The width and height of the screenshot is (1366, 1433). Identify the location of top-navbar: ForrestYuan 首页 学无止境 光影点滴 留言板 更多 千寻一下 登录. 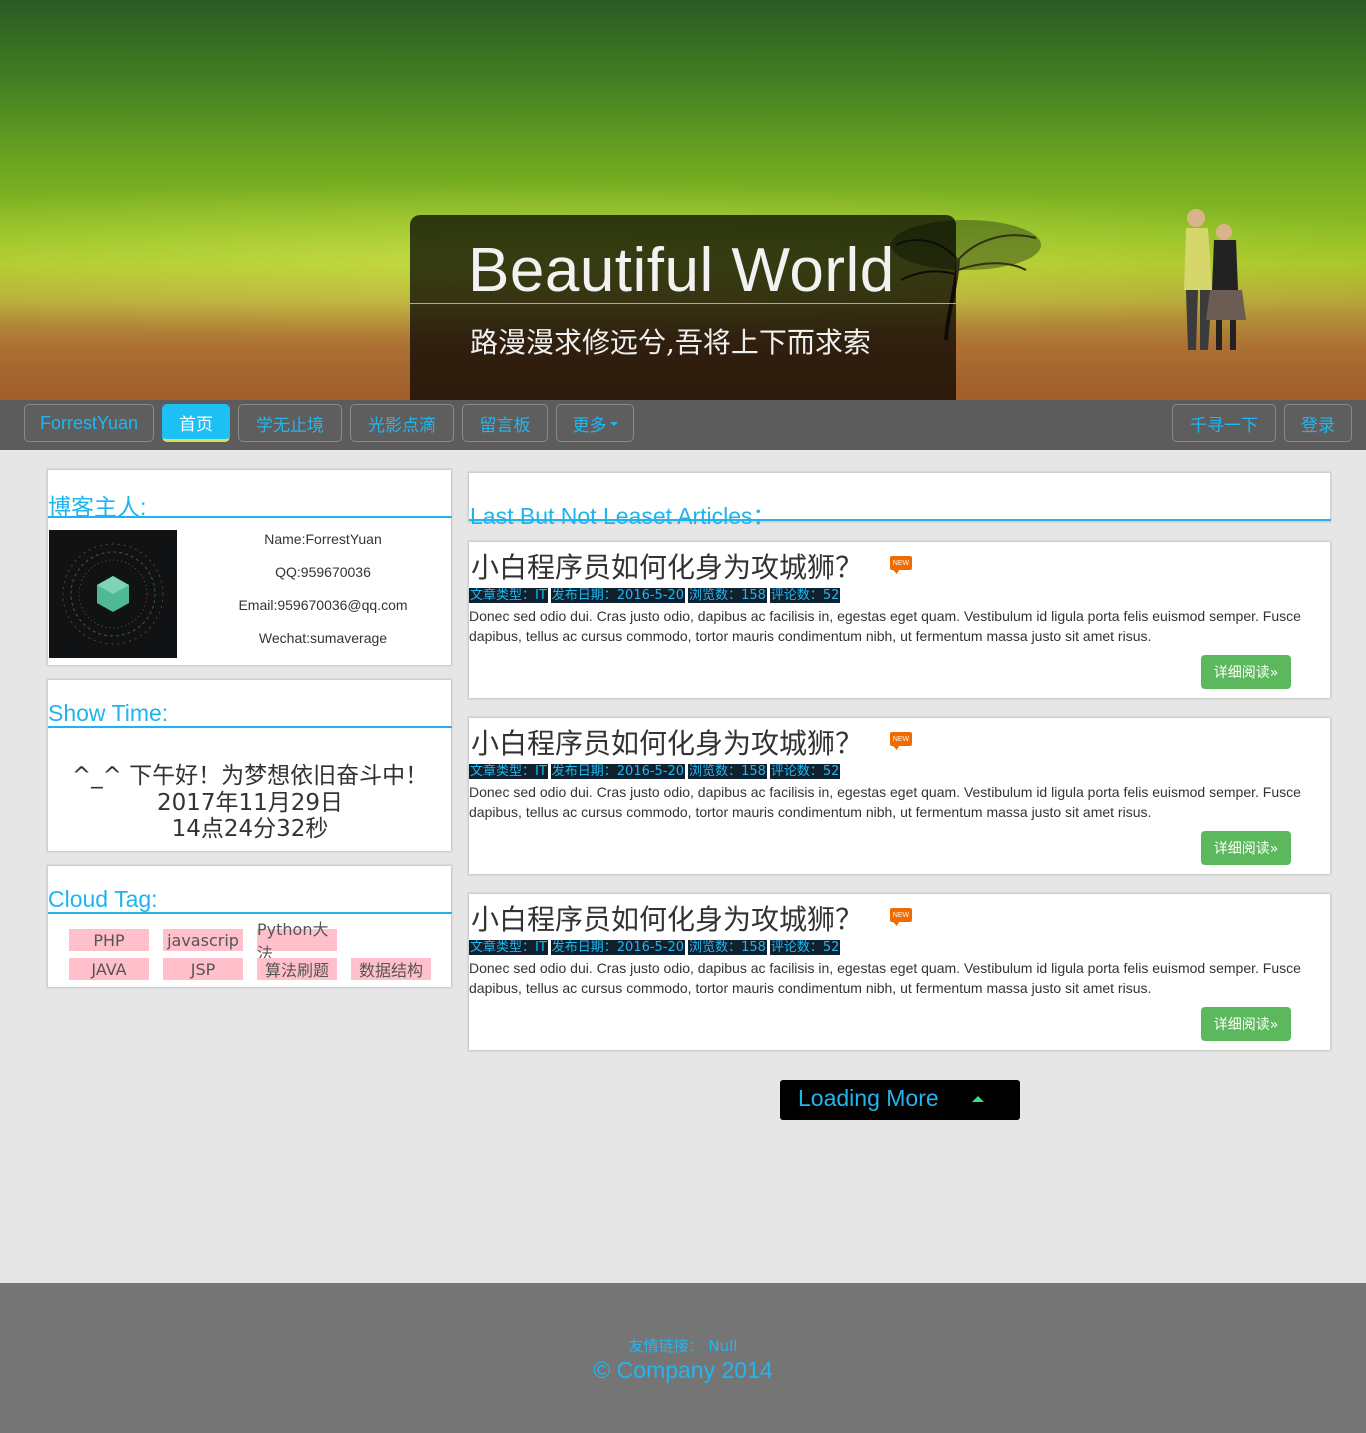
(683, 425).